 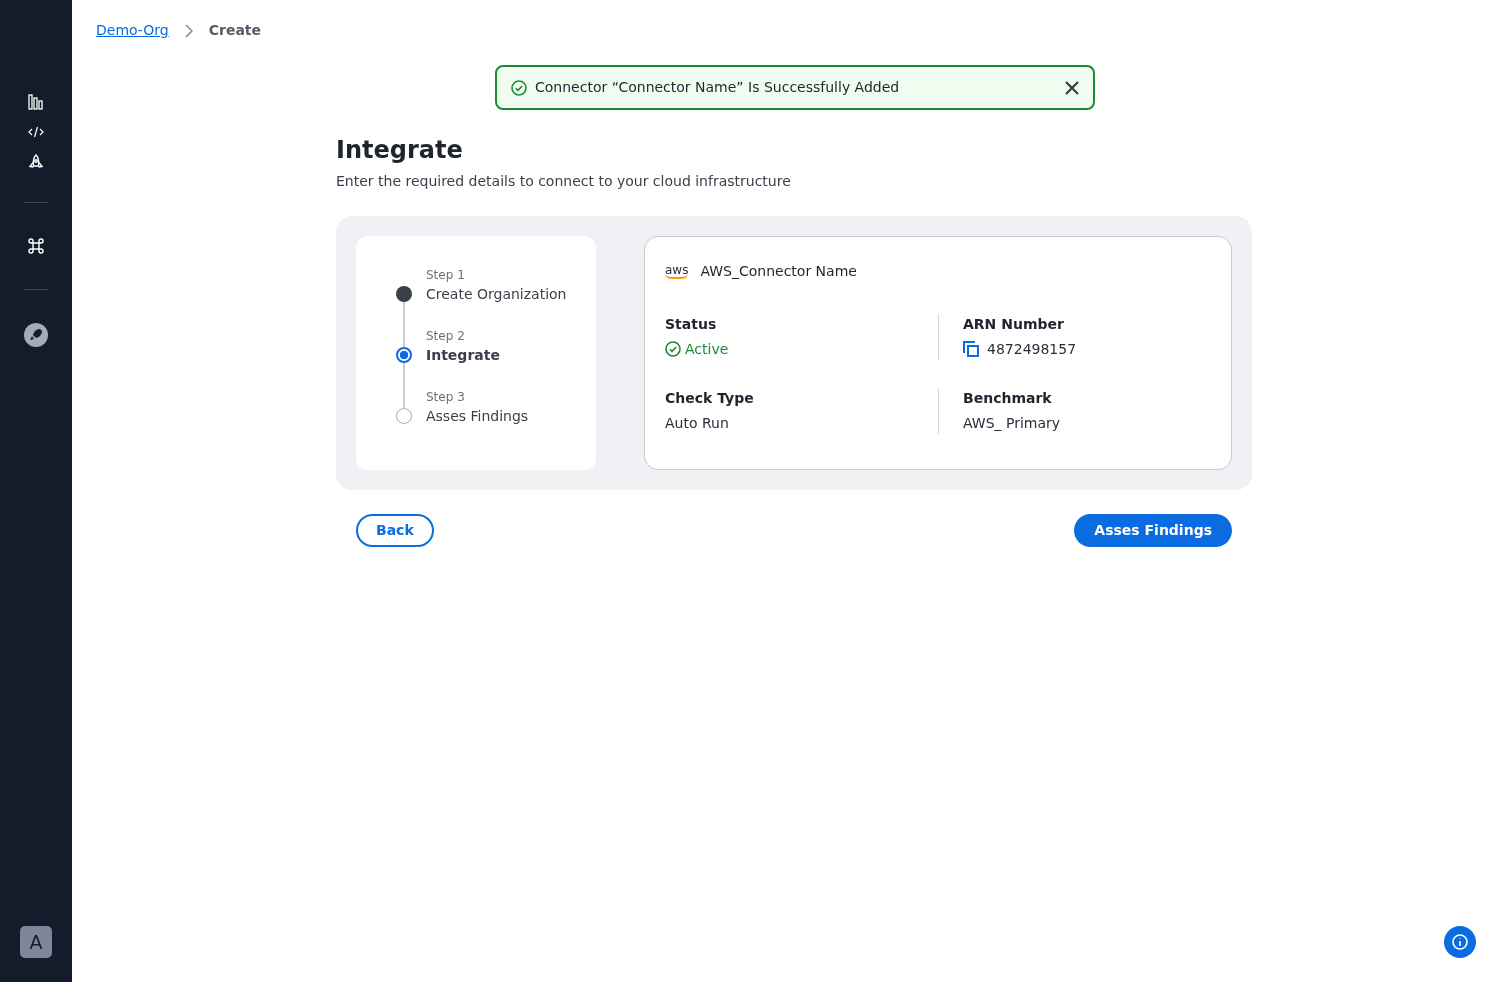 What do you see at coordinates (446, 397) in the screenshot?
I see `step-number: Step 3` at bounding box center [446, 397].